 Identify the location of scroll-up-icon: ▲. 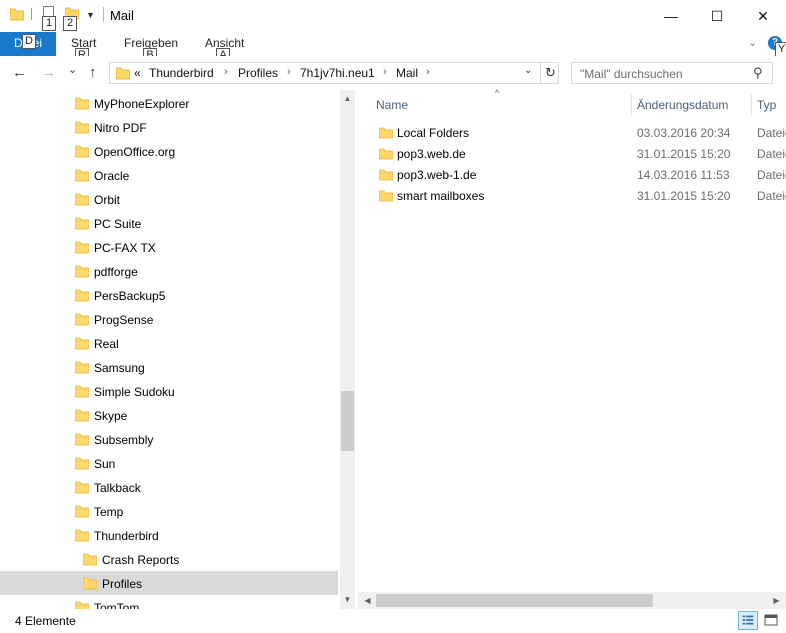
(347, 99).